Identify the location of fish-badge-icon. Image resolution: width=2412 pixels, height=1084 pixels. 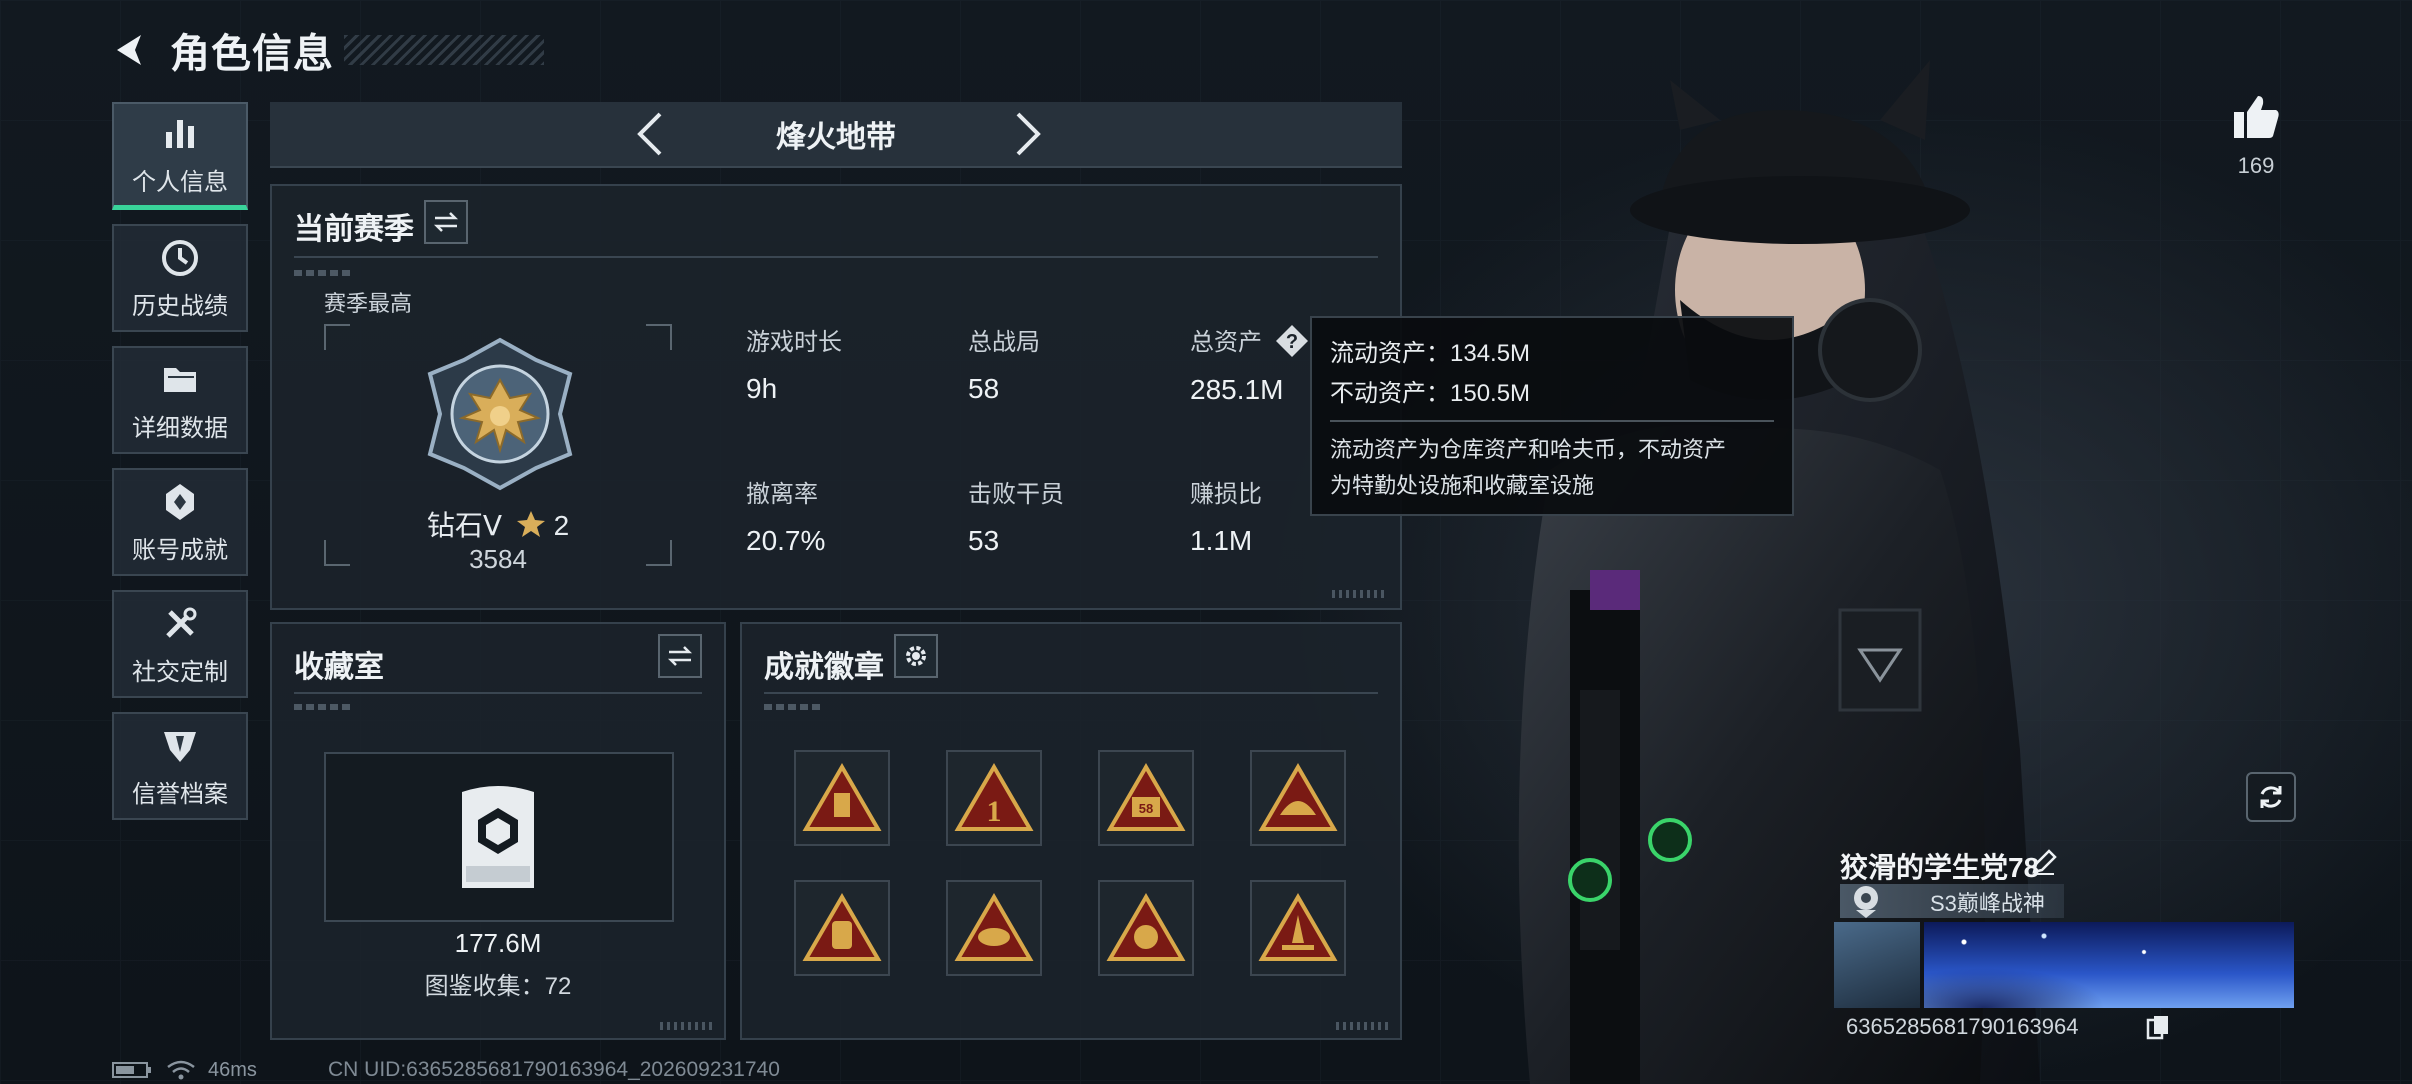
(994, 928).